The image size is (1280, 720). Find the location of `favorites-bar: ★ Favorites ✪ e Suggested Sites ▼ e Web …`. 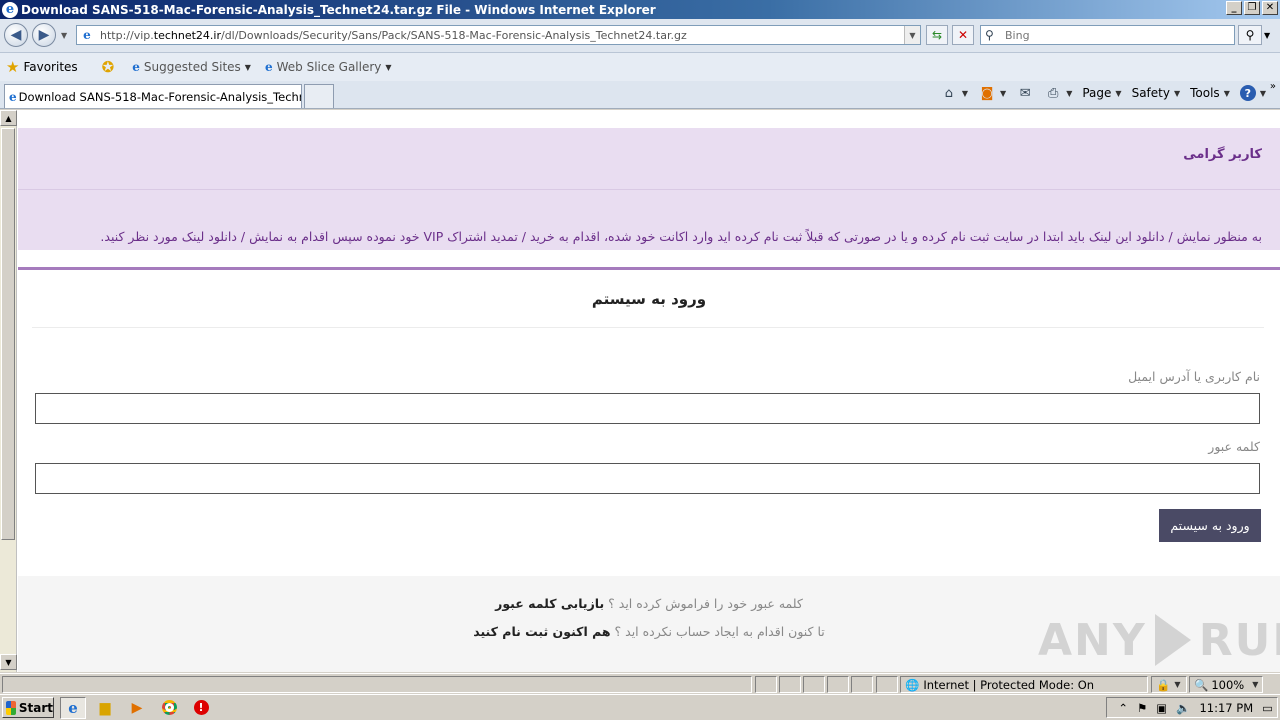

favorites-bar: ★ Favorites ✪ e Suggested Sites ▼ e Web … is located at coordinates (640, 67).